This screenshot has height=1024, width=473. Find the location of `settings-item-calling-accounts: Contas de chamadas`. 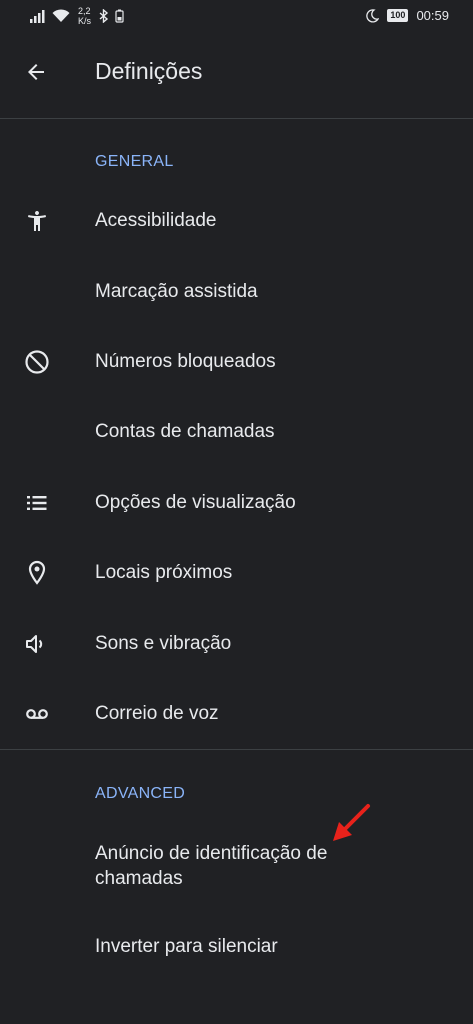

settings-item-calling-accounts: Contas de chamadas is located at coordinates (236, 432).